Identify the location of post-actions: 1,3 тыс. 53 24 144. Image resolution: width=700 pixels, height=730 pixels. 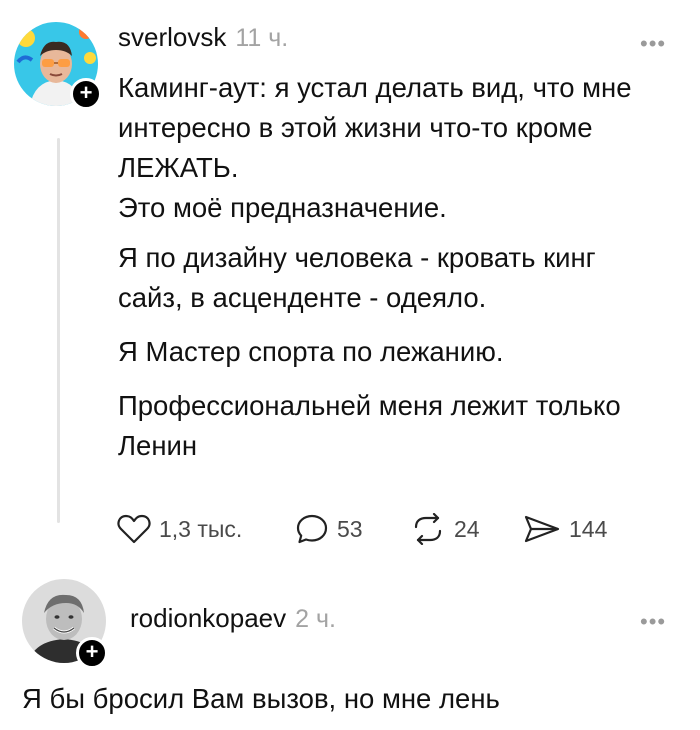
(362, 529).